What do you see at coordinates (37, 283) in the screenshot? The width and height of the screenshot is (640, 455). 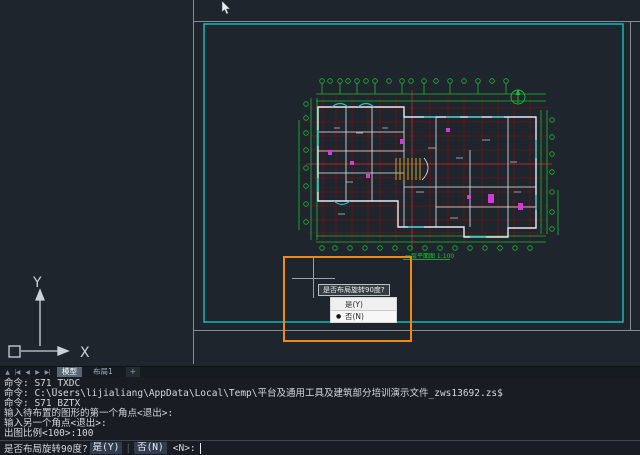 I see `ucs-y-label: Y` at bounding box center [37, 283].